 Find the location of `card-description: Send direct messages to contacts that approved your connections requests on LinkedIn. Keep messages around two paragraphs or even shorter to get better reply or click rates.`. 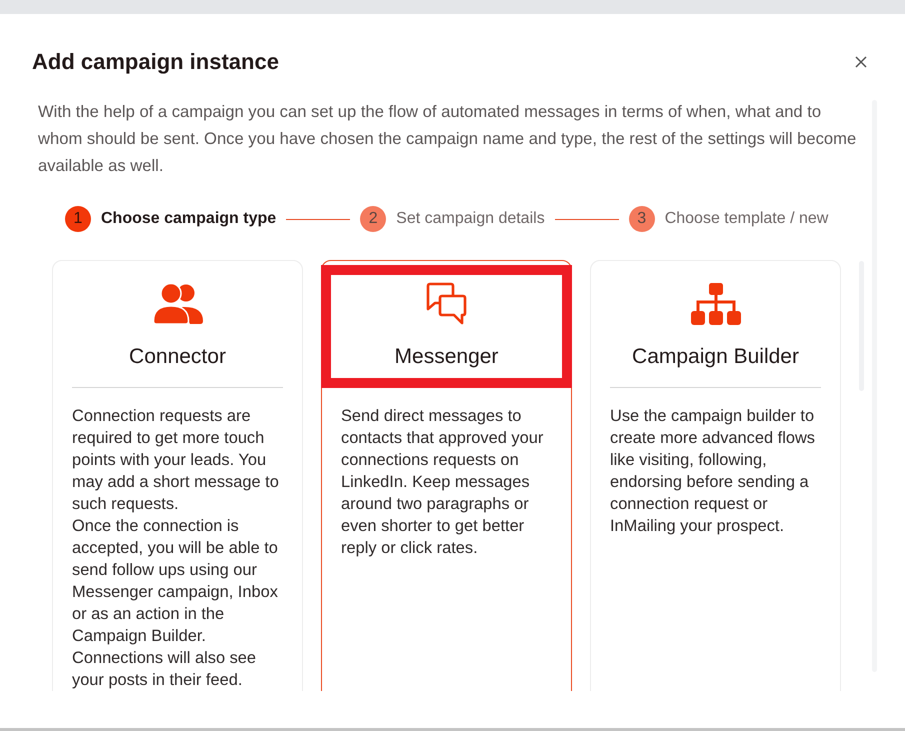

card-description: Send direct messages to contacts that approved your connections requests on LinkedIn. Keep messages around two paragraphs or even shorter to get better reply or click rates. is located at coordinates (442, 482).